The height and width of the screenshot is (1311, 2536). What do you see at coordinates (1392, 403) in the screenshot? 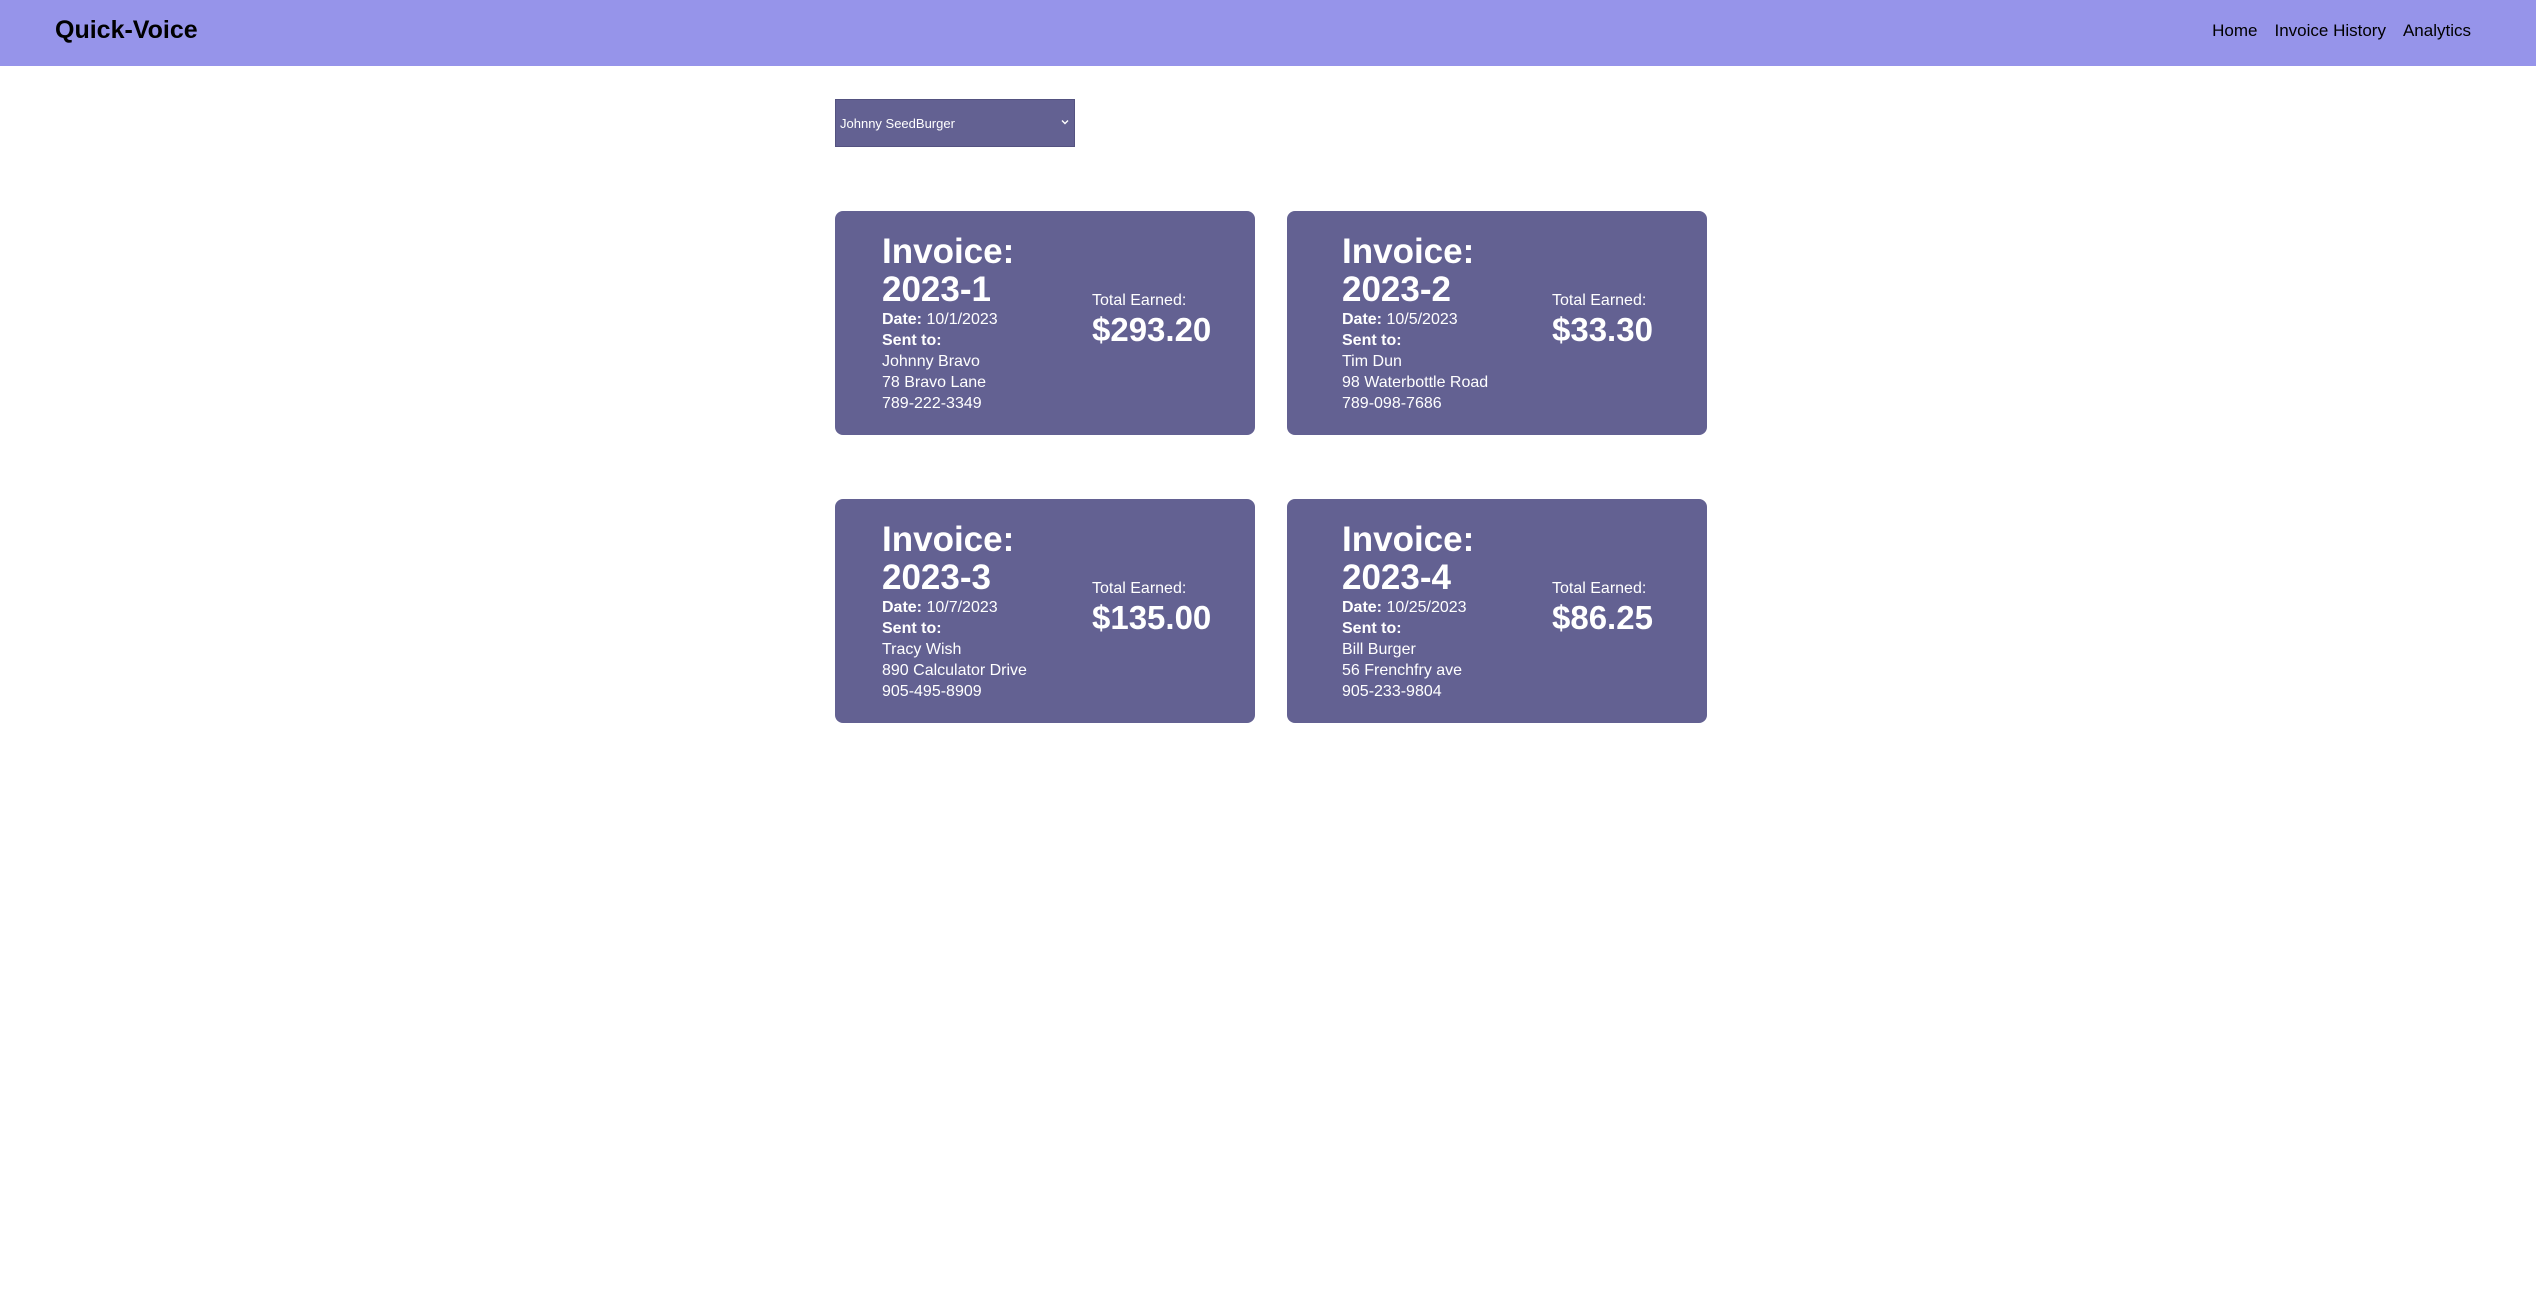
I see `recipient-phone: 789-098-7686` at bounding box center [1392, 403].